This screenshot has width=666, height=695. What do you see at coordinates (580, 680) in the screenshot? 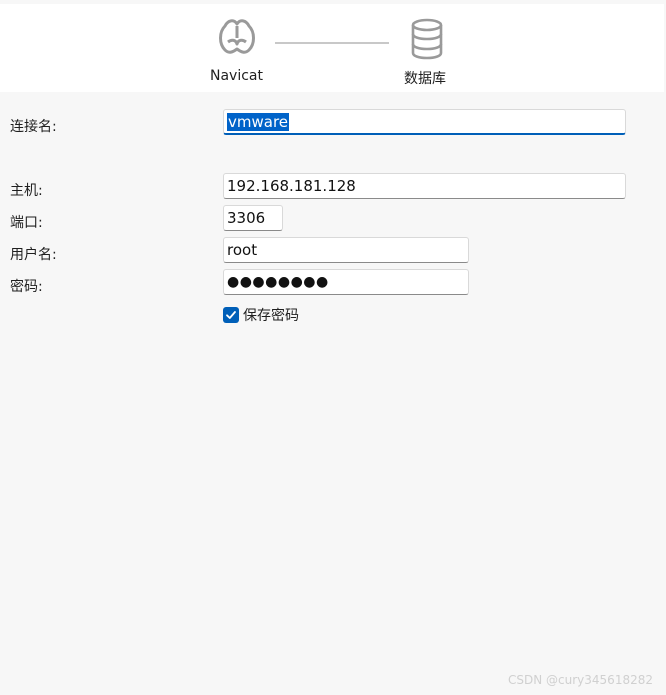
I see `watermark: CSDN @cury345618282` at bounding box center [580, 680].